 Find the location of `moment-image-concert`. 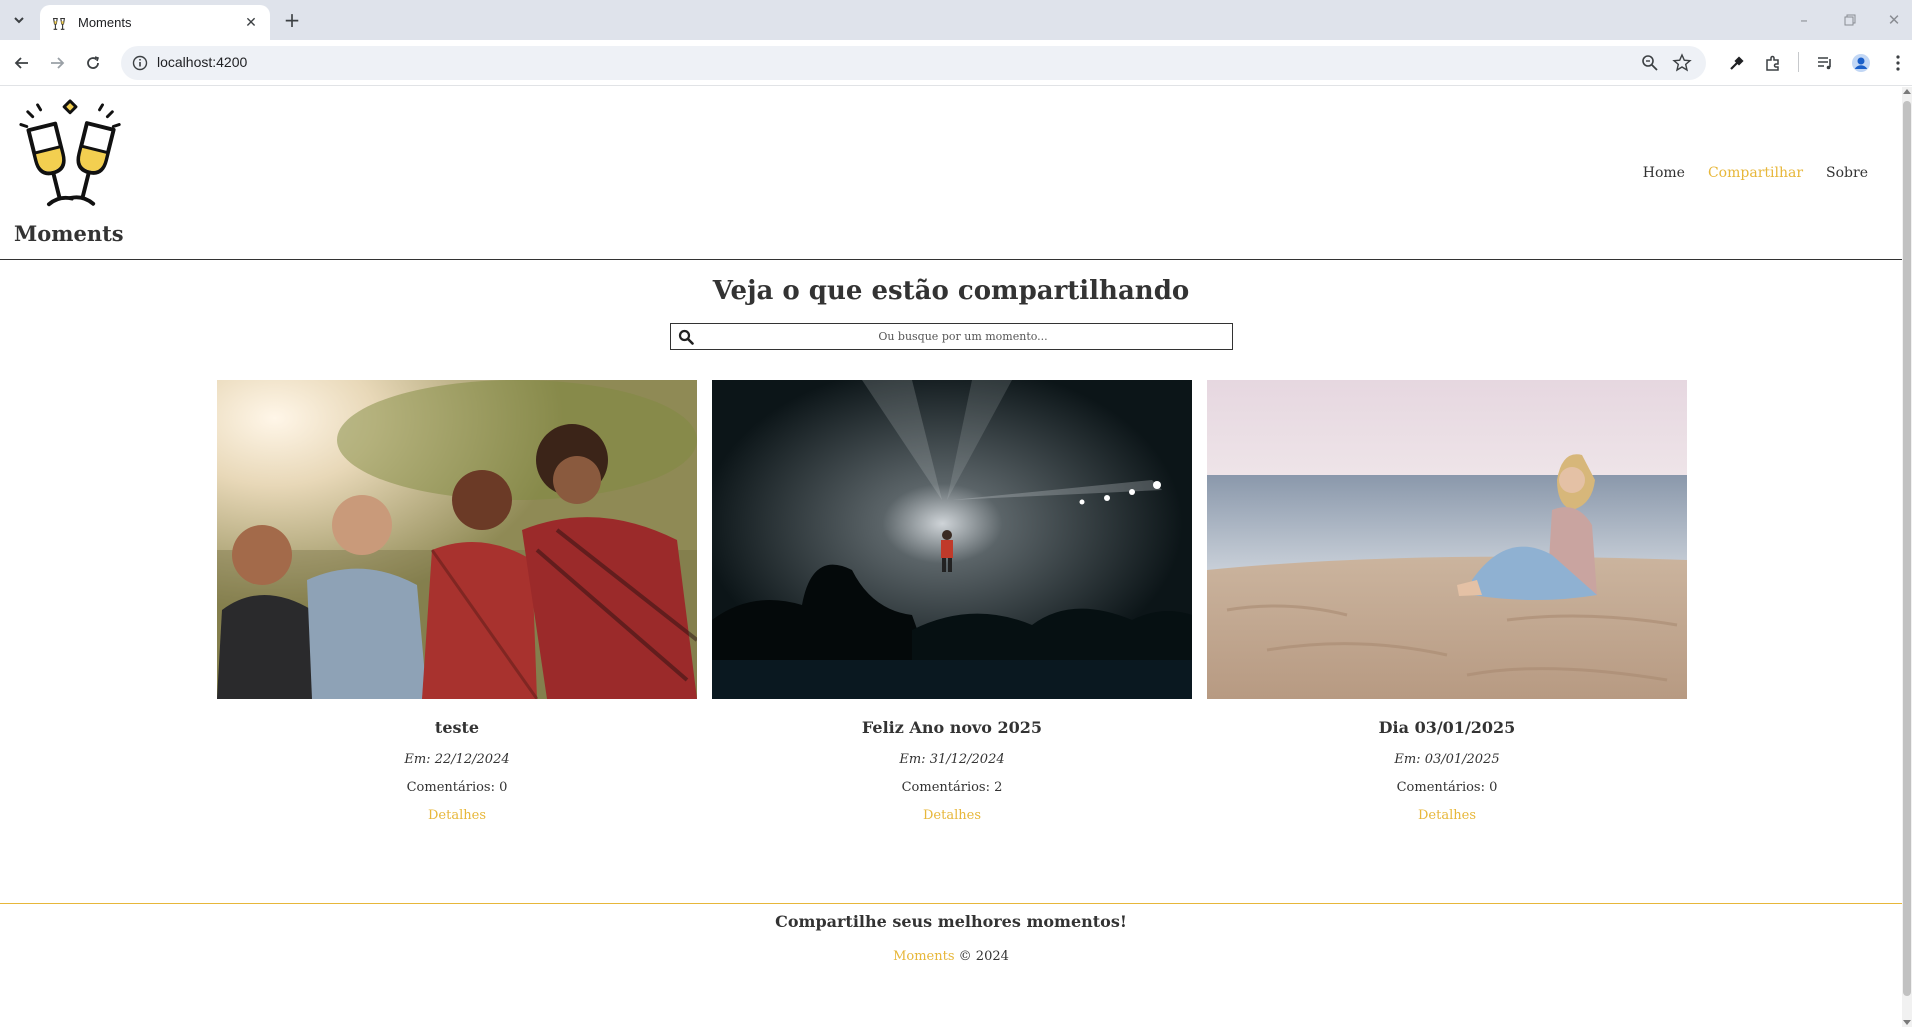

moment-image-concert is located at coordinates (952, 539).